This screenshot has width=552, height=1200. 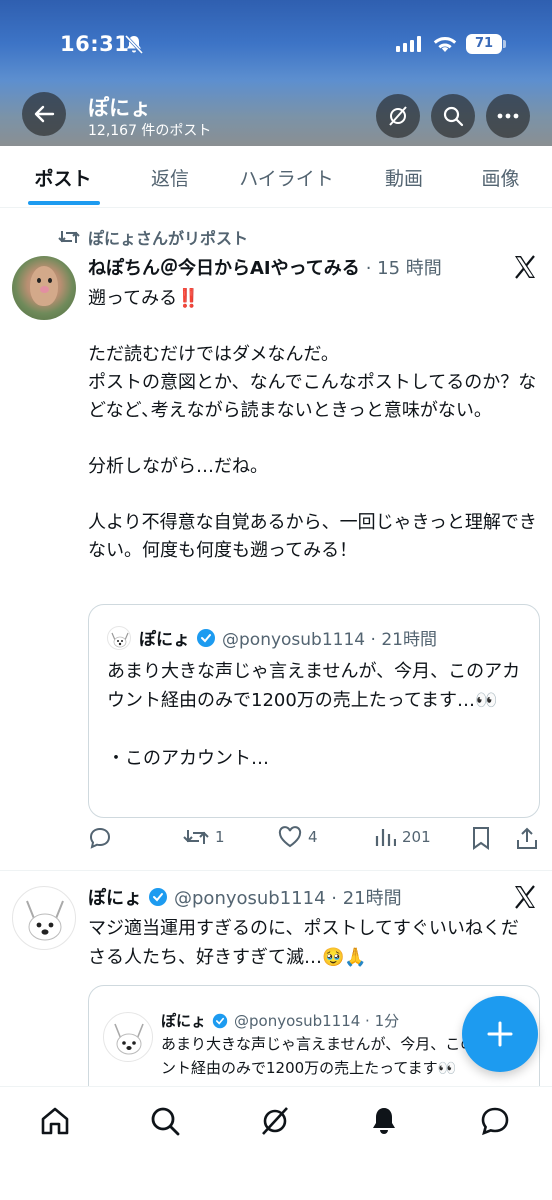 I want to click on author-name: ねぽちん＠今日からAIやってみる, so click(x=224, y=267).